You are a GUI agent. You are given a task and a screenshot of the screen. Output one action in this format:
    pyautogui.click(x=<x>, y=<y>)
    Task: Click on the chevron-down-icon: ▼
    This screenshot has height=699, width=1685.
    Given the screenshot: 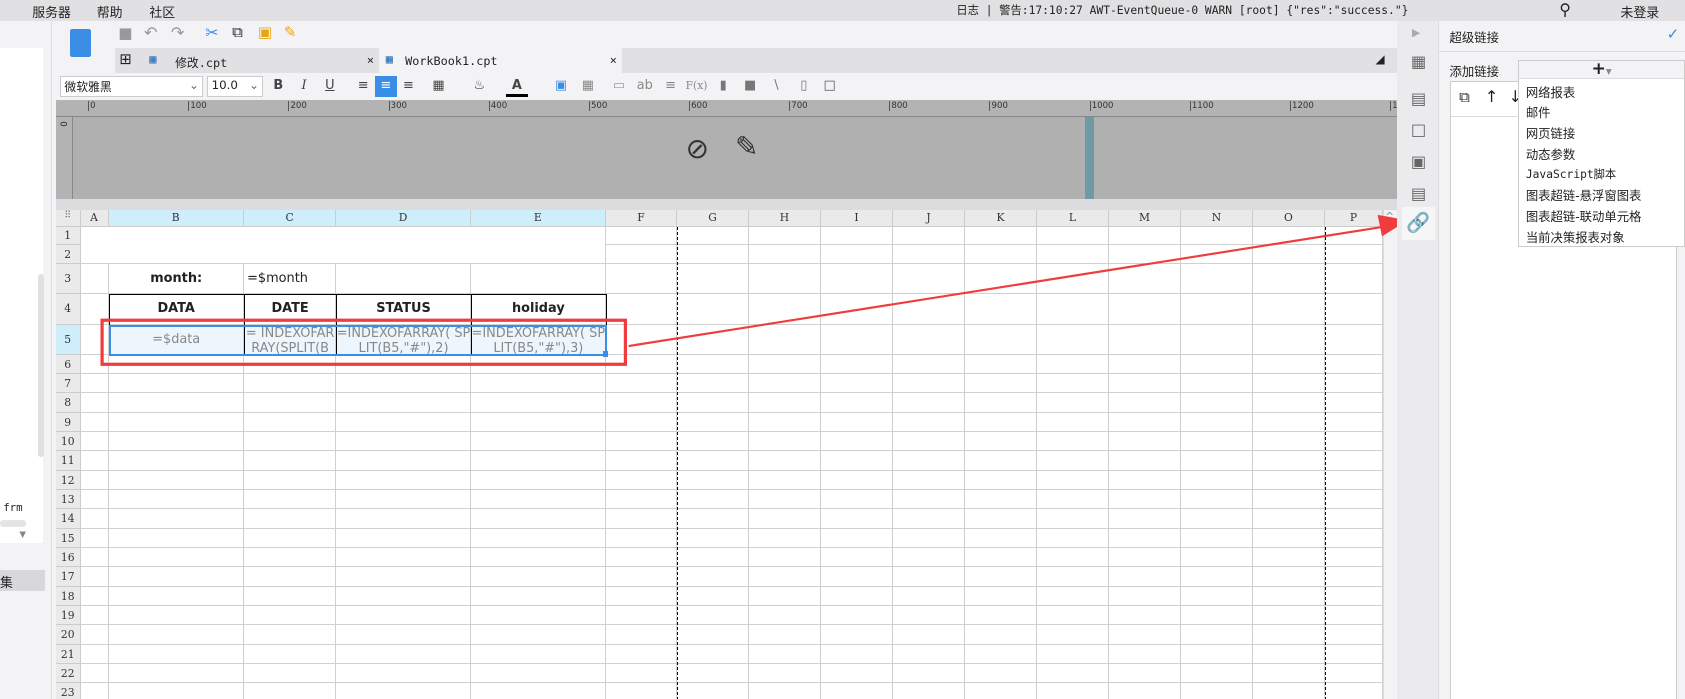 What is the action you would take?
    pyautogui.click(x=22, y=535)
    